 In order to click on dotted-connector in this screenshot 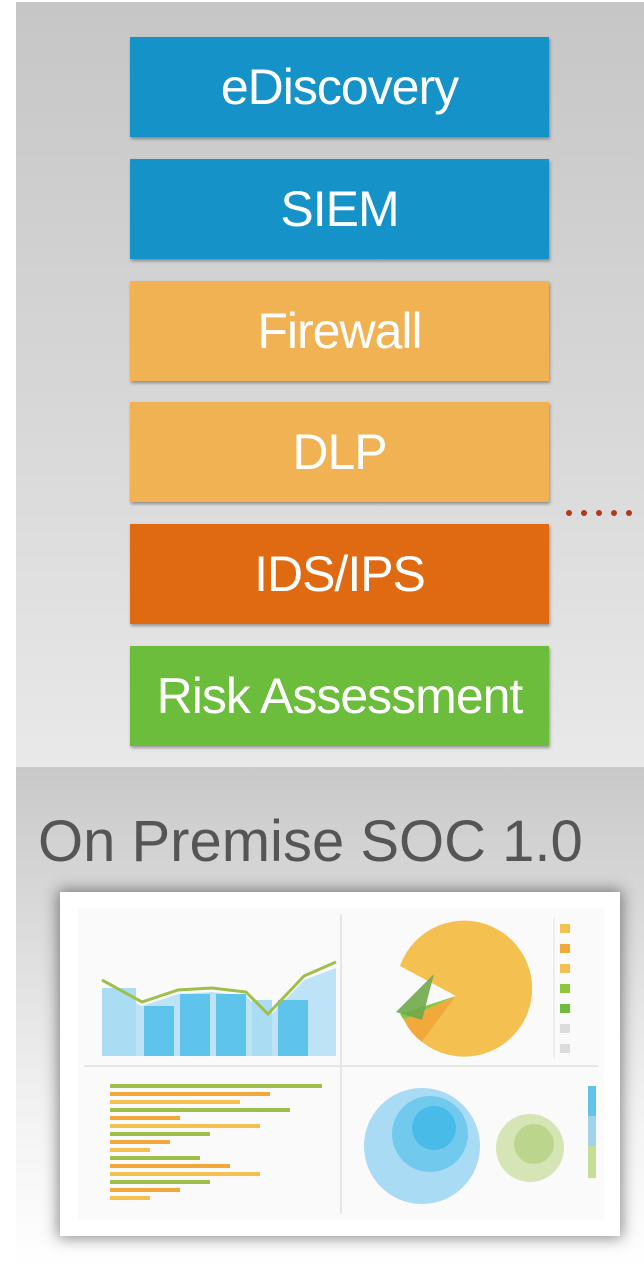, I will do `click(605, 514)`.